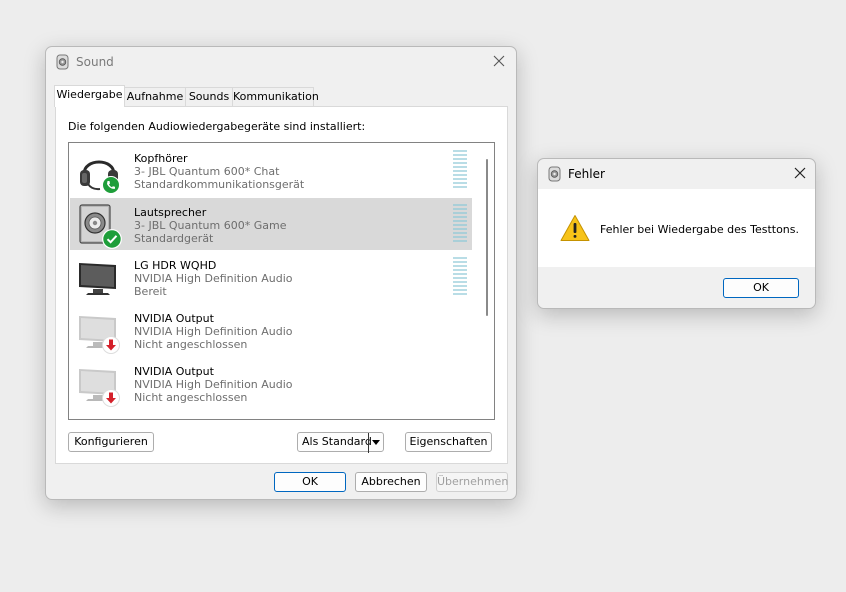  I want to click on error-message: Fehler bei Wiedergabe des Testtons., so click(699, 229).